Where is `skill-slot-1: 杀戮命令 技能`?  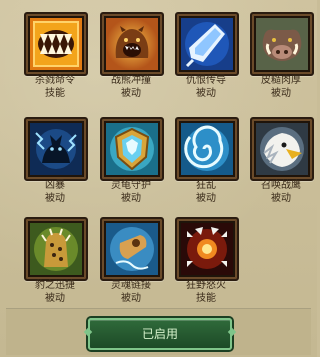 skill-slot-1: 杀戮命令 技能 is located at coordinates (55, 55).